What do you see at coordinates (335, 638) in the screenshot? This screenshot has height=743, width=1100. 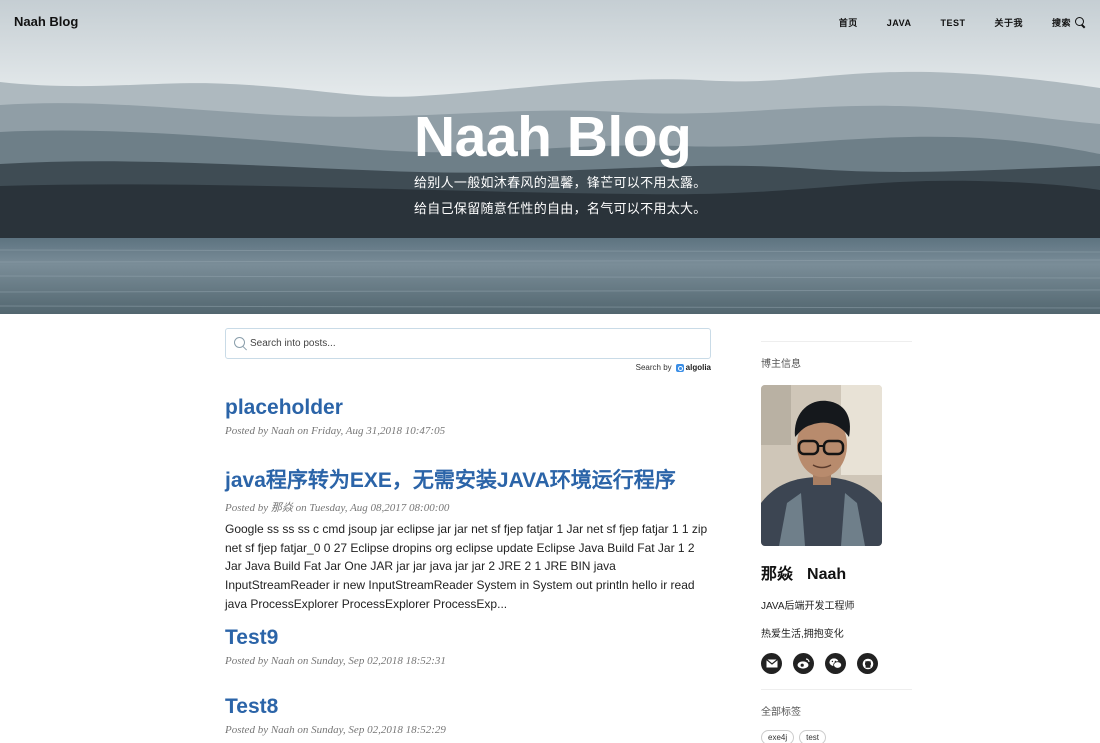 I see `post-title-link: Test9` at bounding box center [335, 638].